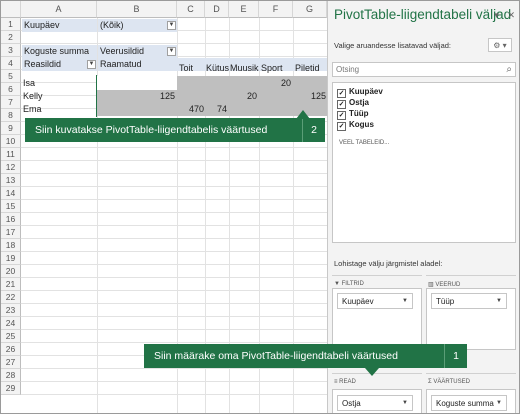 The height and width of the screenshot is (414, 520). What do you see at coordinates (251, 96) in the screenshot?
I see `value-kelly-muusika: 20` at bounding box center [251, 96].